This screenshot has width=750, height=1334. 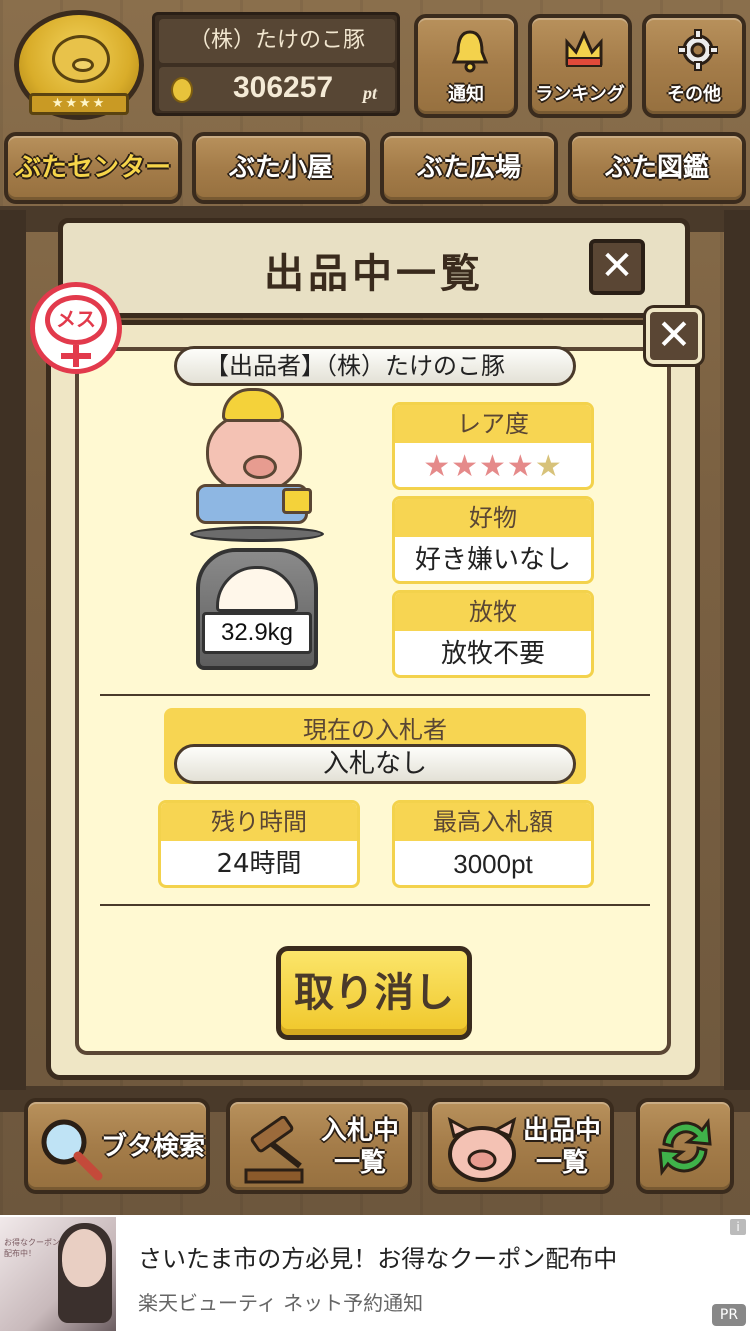 I want to click on female-symbol-cross, so click(x=76, y=356).